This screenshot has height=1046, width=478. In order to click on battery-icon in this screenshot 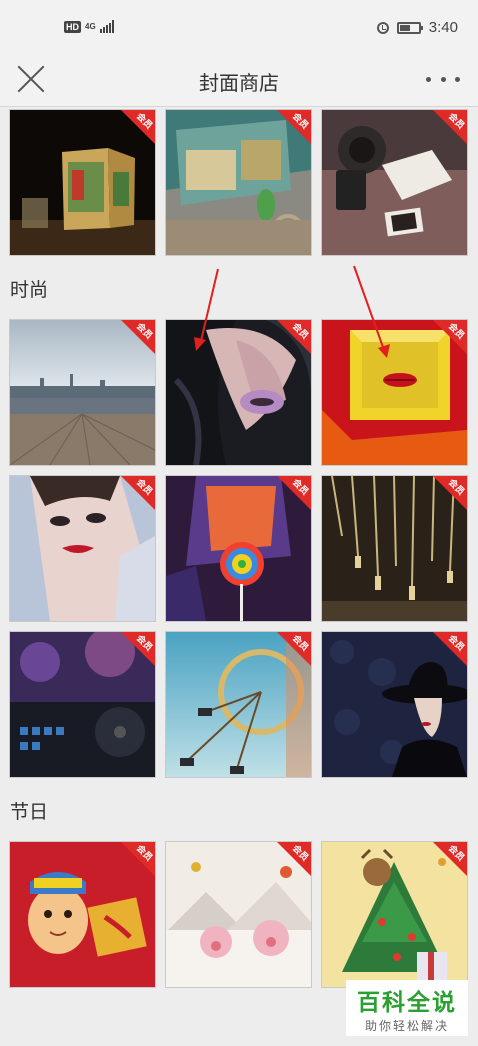, I will do `click(409, 27)`.